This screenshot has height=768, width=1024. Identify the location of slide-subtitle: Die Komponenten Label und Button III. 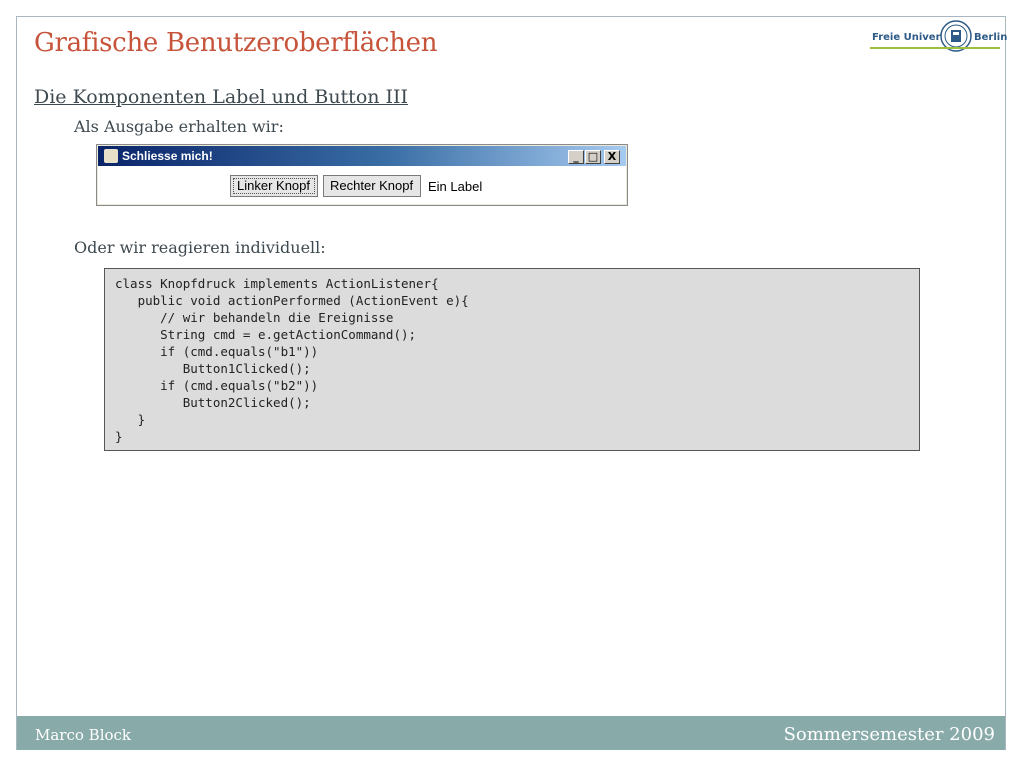
(221, 97).